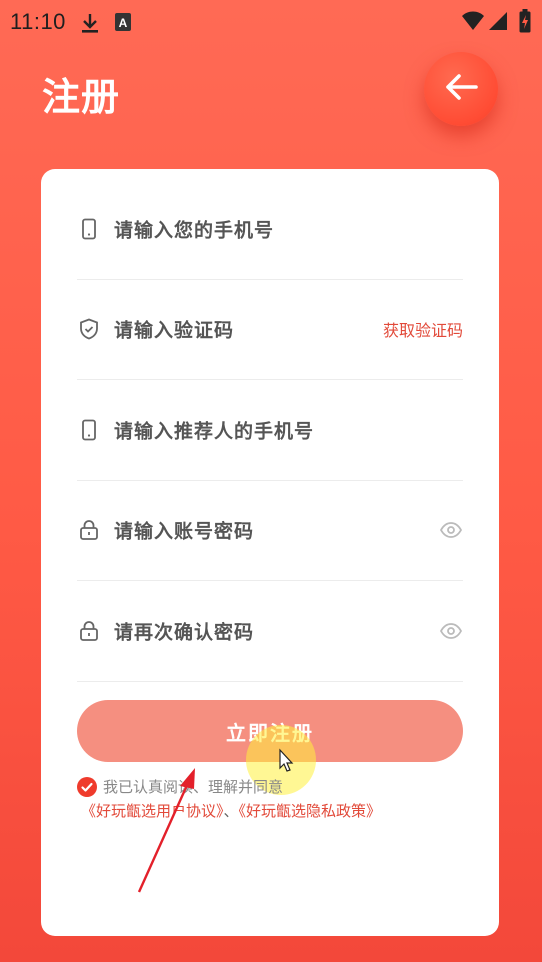 The width and height of the screenshot is (542, 962). Describe the element at coordinates (498, 23) in the screenshot. I see `signal-icon` at that location.